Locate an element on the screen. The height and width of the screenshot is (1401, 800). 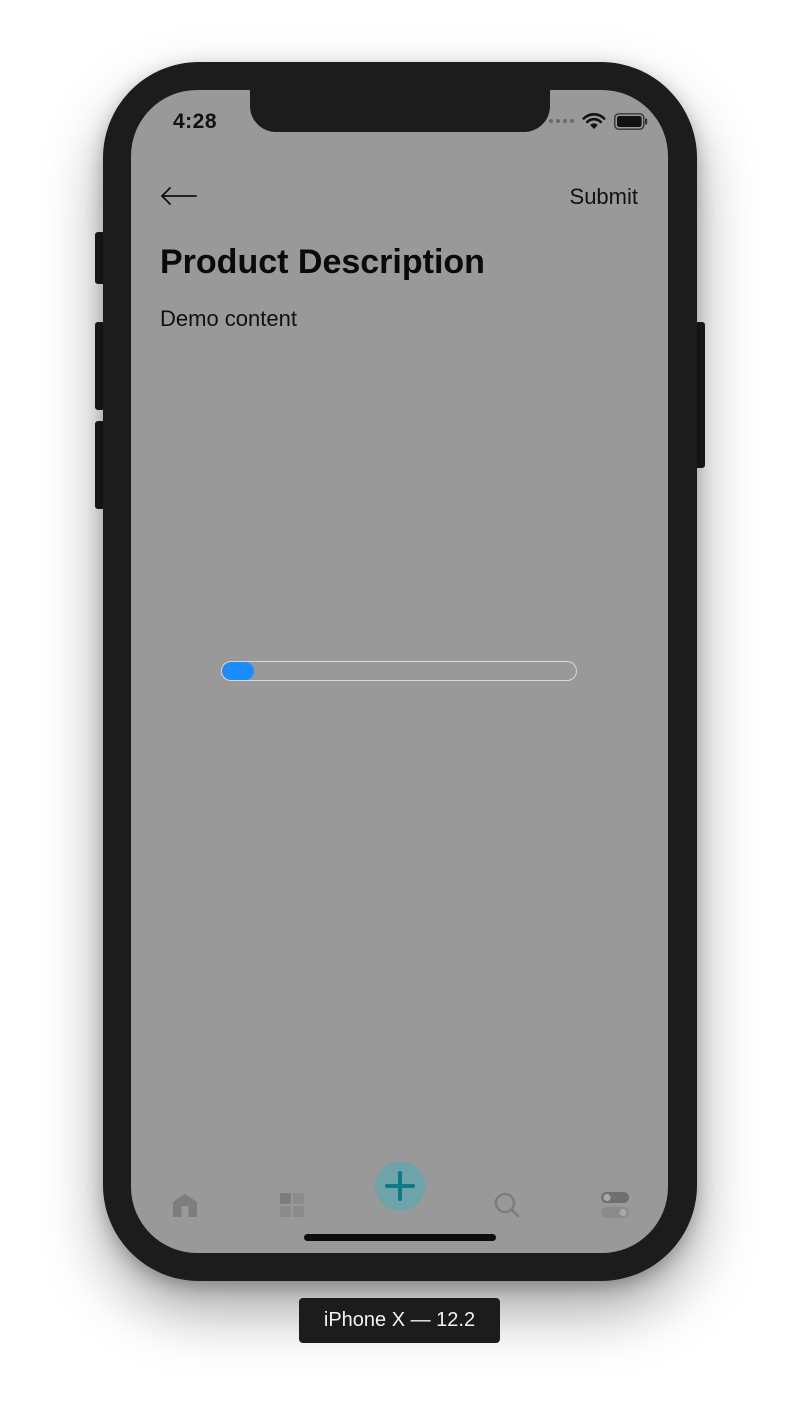
progress-bar-fill is located at coordinates (238, 671).